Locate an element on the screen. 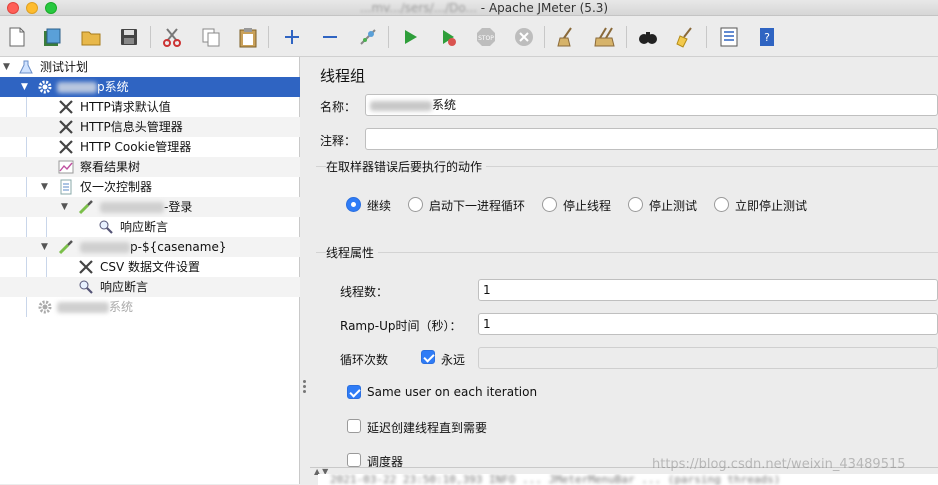  threads-field: 1 is located at coordinates (708, 290).